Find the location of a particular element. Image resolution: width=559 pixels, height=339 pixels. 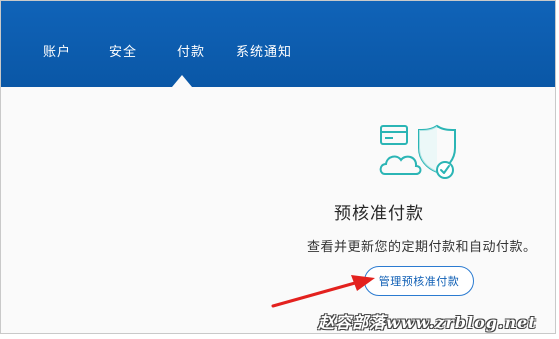

red-arrow-annotation is located at coordinates (323, 291).